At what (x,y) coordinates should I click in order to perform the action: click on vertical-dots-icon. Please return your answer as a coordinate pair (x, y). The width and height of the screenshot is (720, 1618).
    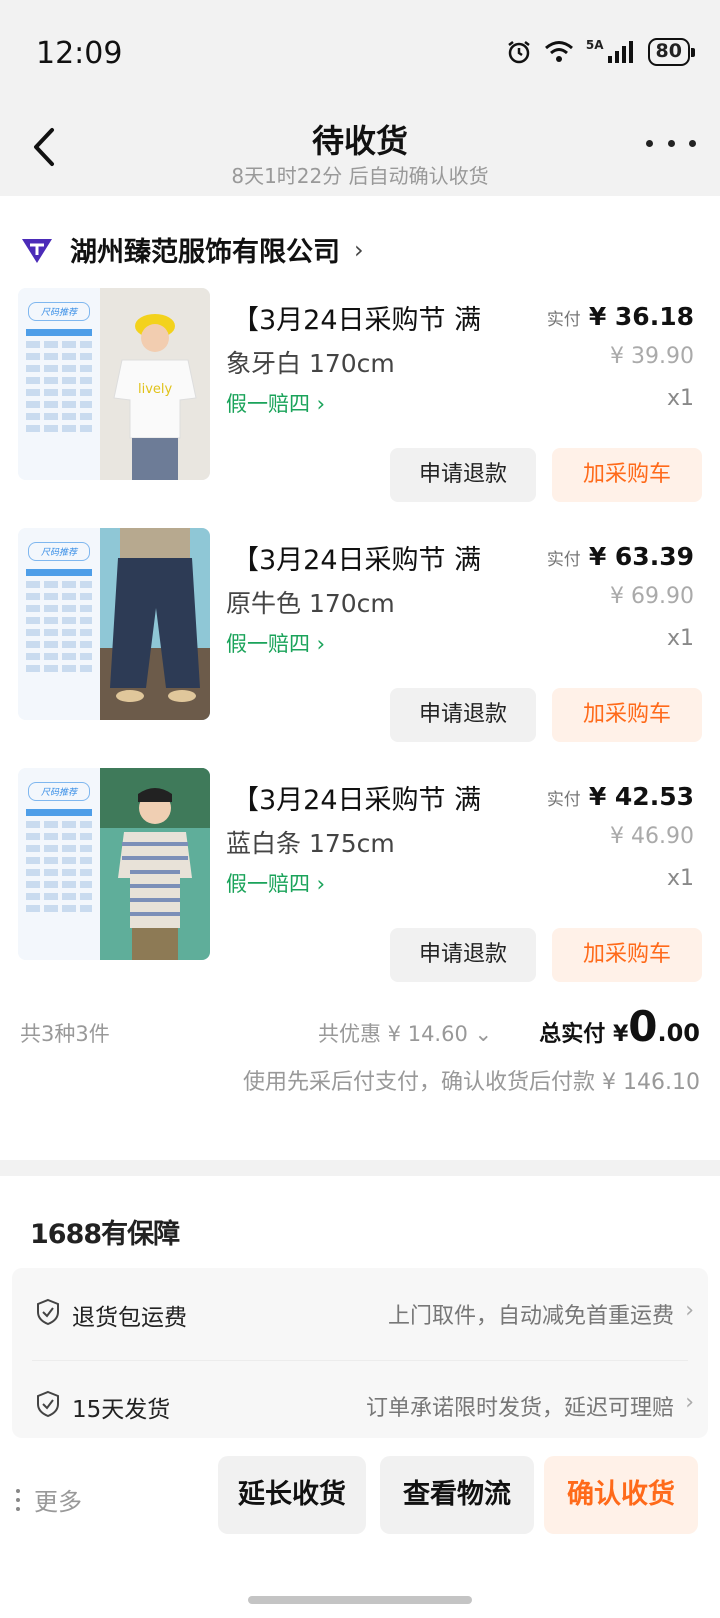
    Looking at the image, I should click on (18, 1499).